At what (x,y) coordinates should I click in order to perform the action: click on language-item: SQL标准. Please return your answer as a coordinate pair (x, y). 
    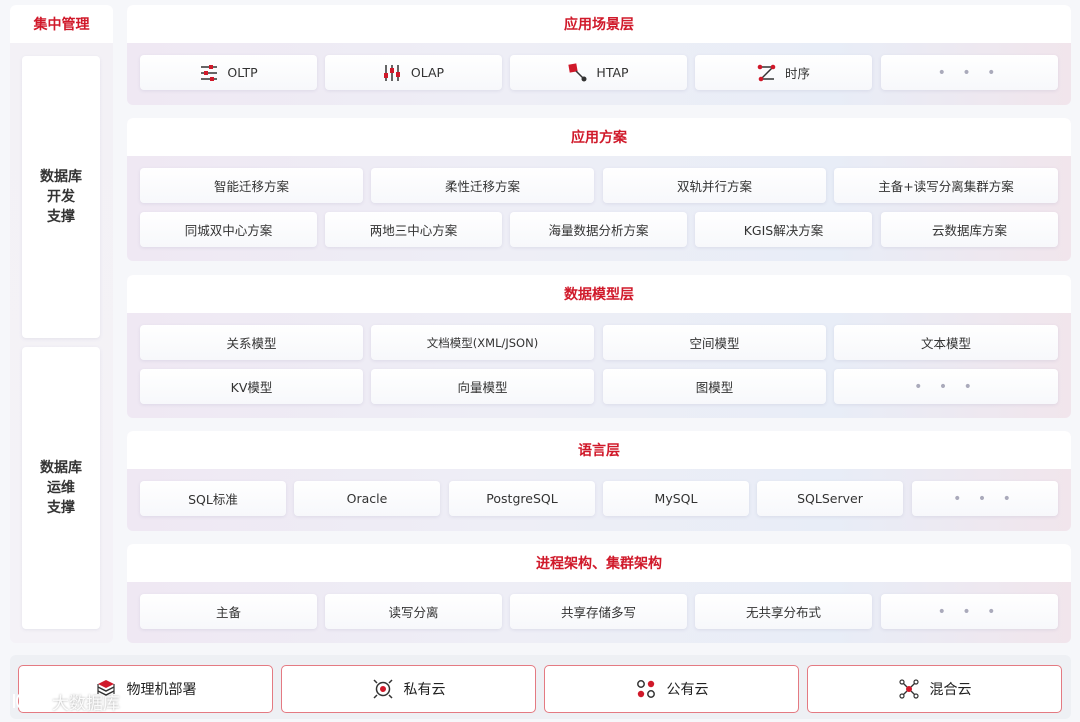
    Looking at the image, I should click on (213, 498).